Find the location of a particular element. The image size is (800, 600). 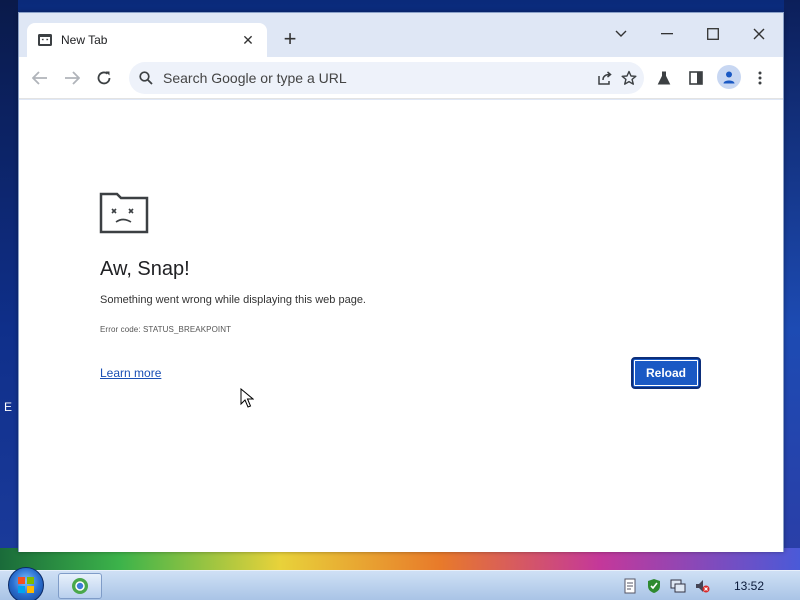

share-icon is located at coordinates (605, 78).